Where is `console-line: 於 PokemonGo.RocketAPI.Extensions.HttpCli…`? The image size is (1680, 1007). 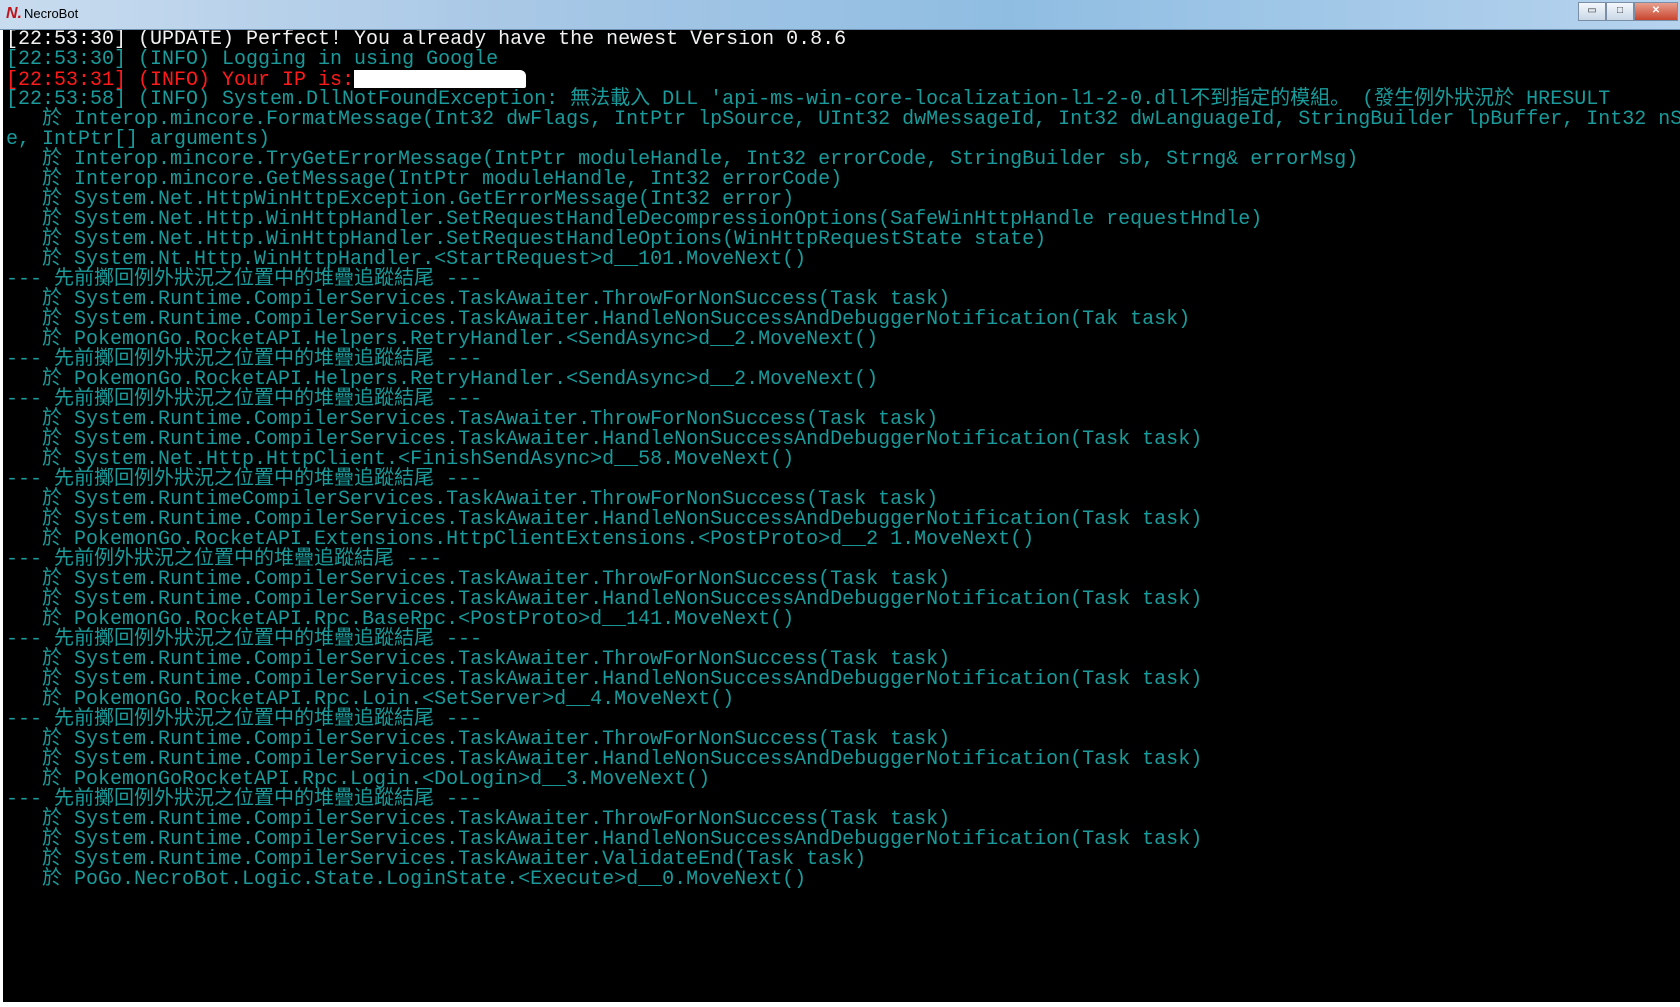
console-line: 於 PokemonGo.RocketAPI.Extensions.HttpCli… is located at coordinates (843, 540).